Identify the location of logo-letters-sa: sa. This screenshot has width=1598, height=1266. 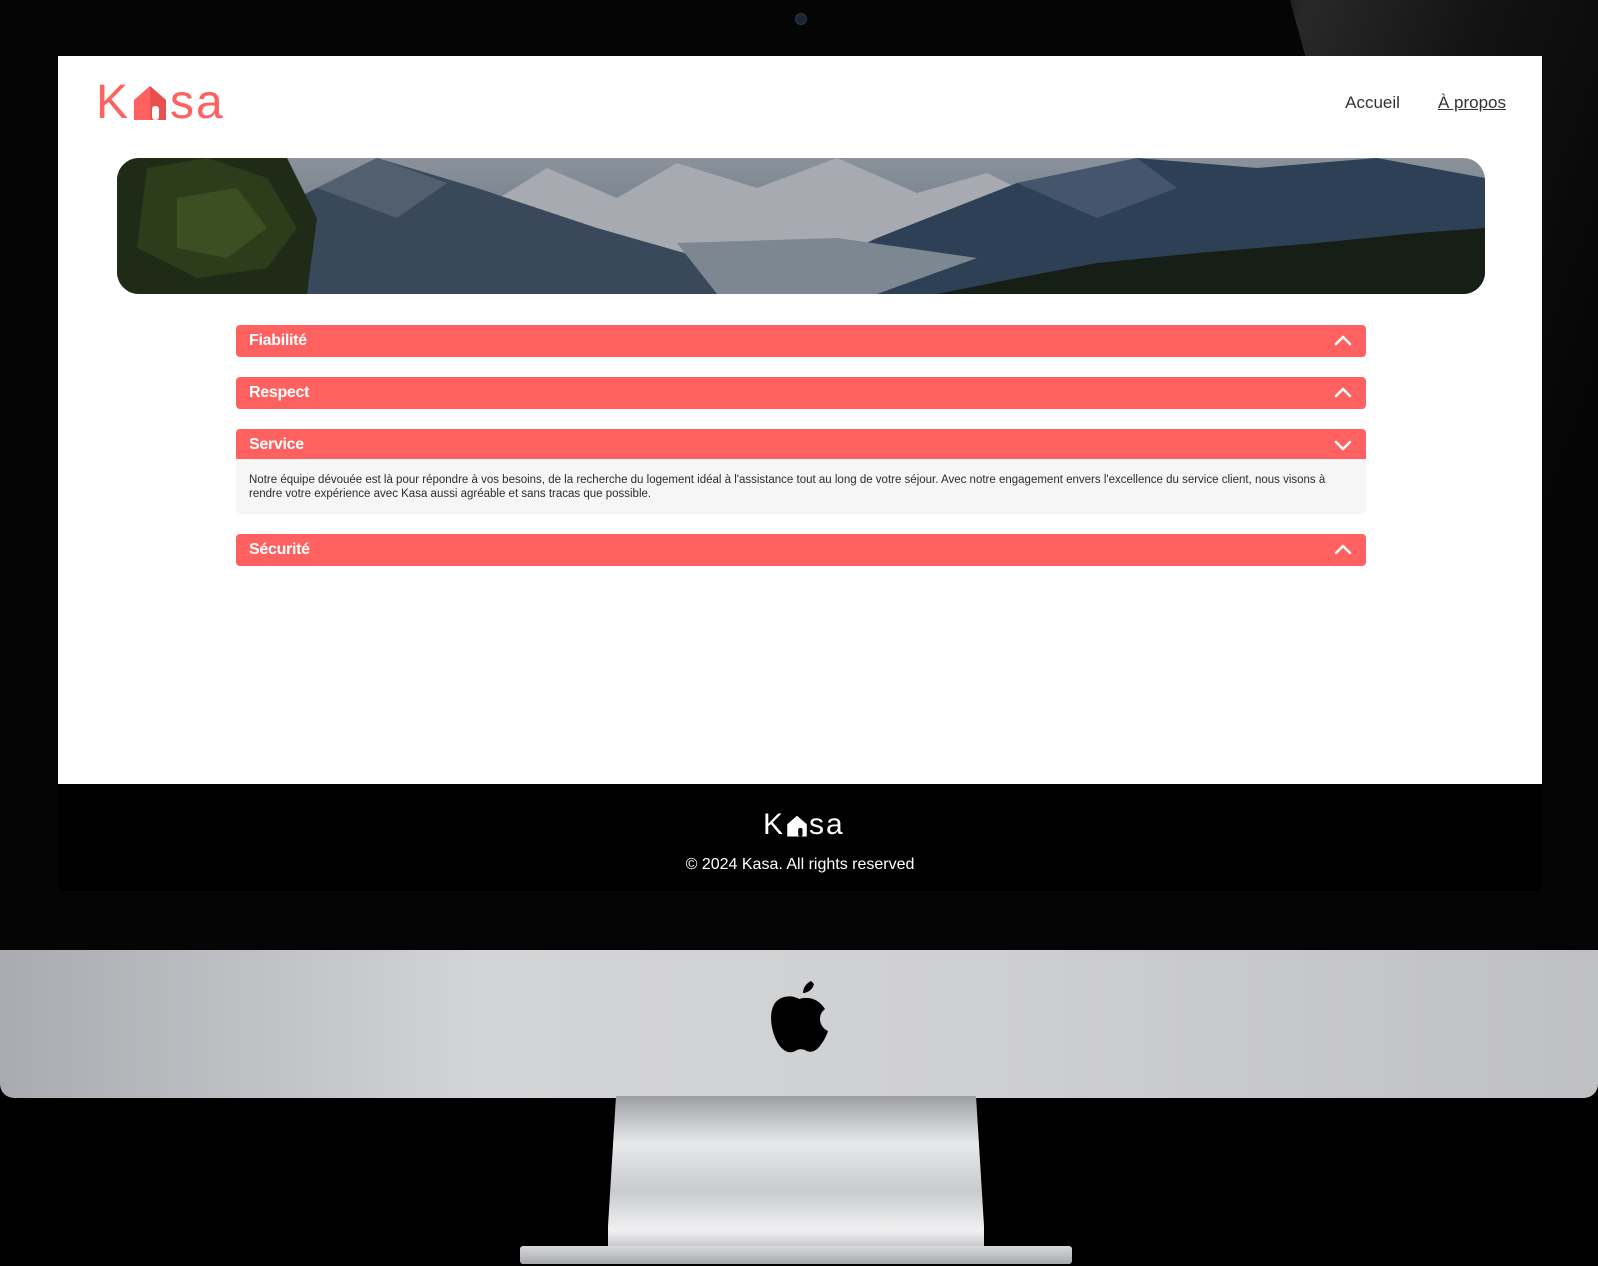
(197, 102).